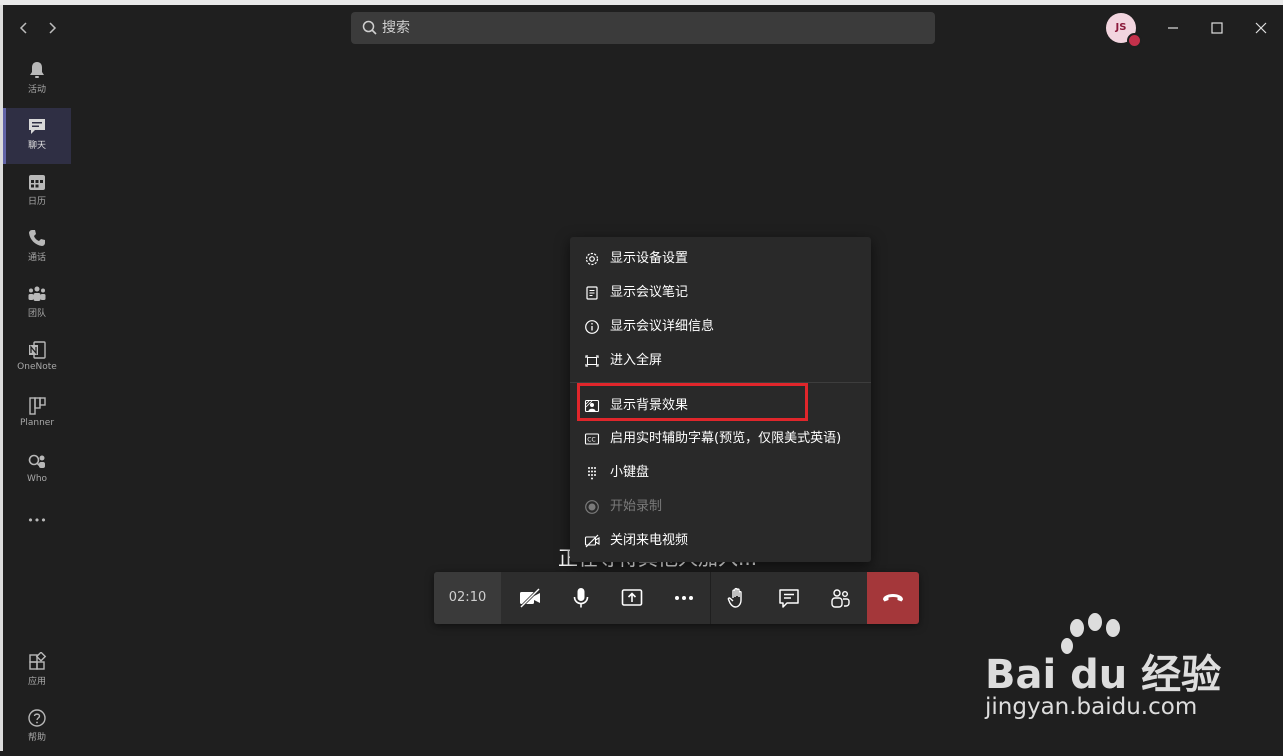  I want to click on call-controls-bar: 02:10, so click(676, 598).